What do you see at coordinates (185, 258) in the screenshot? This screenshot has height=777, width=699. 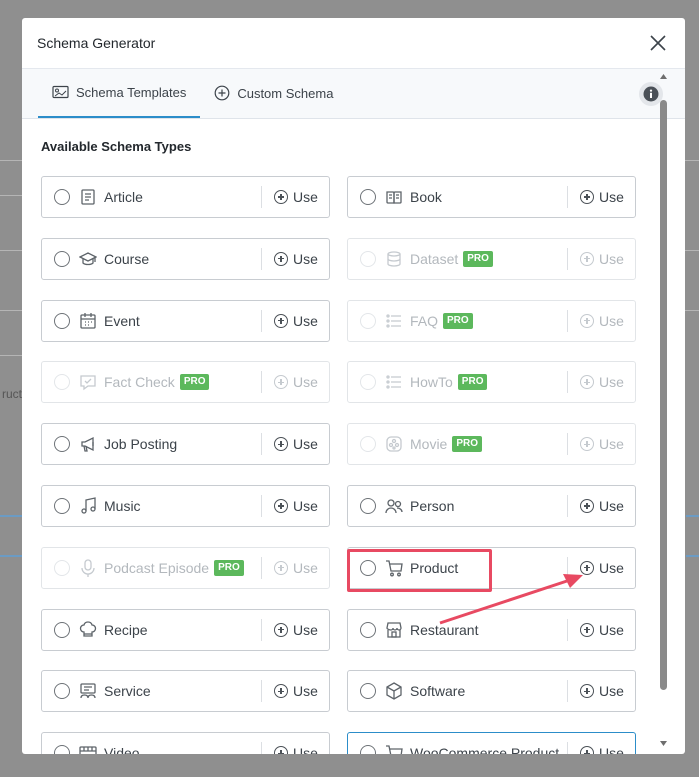 I see `schema-card-course: Course Use` at bounding box center [185, 258].